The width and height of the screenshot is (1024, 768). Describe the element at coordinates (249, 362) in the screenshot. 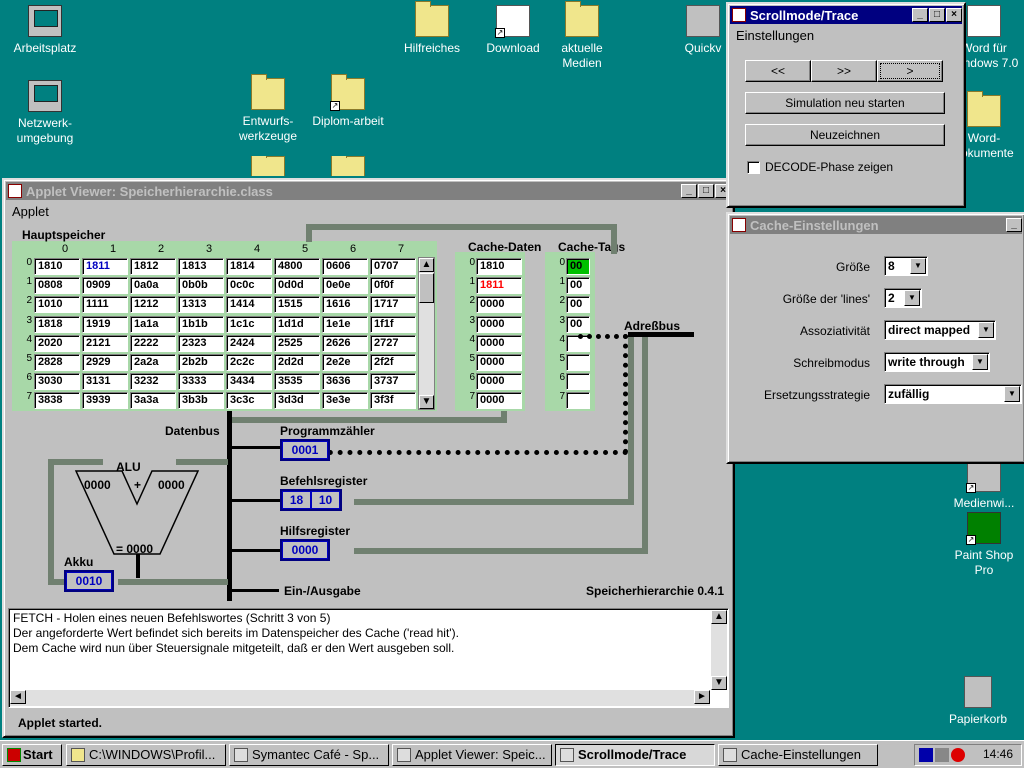

I see `memory-cell: 2c2c` at that location.